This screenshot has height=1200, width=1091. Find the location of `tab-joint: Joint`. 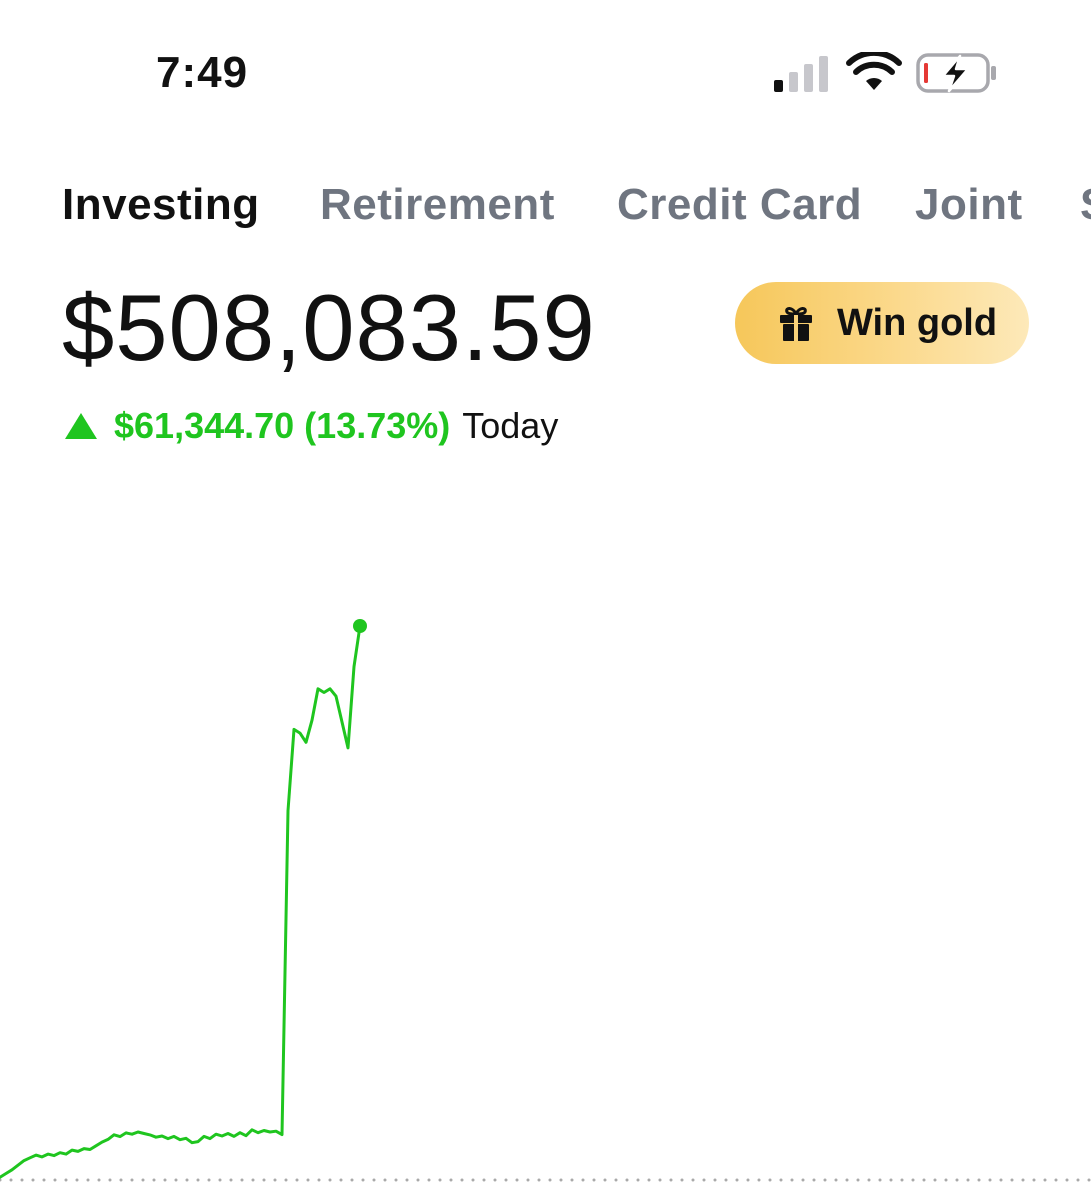

tab-joint: Joint is located at coordinates (969, 205).